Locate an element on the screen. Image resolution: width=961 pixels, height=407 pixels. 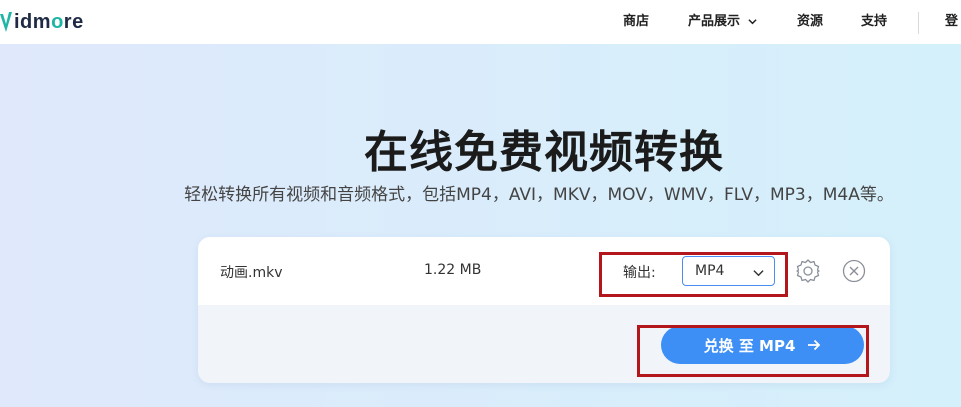
site-header: idmore 商店 产品展示 资源 支持 登 is located at coordinates (480, 22).